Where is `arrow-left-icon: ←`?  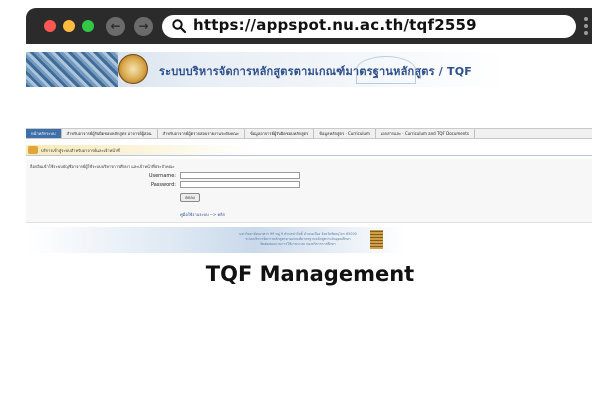
arrow-left-icon: ← is located at coordinates (115, 26).